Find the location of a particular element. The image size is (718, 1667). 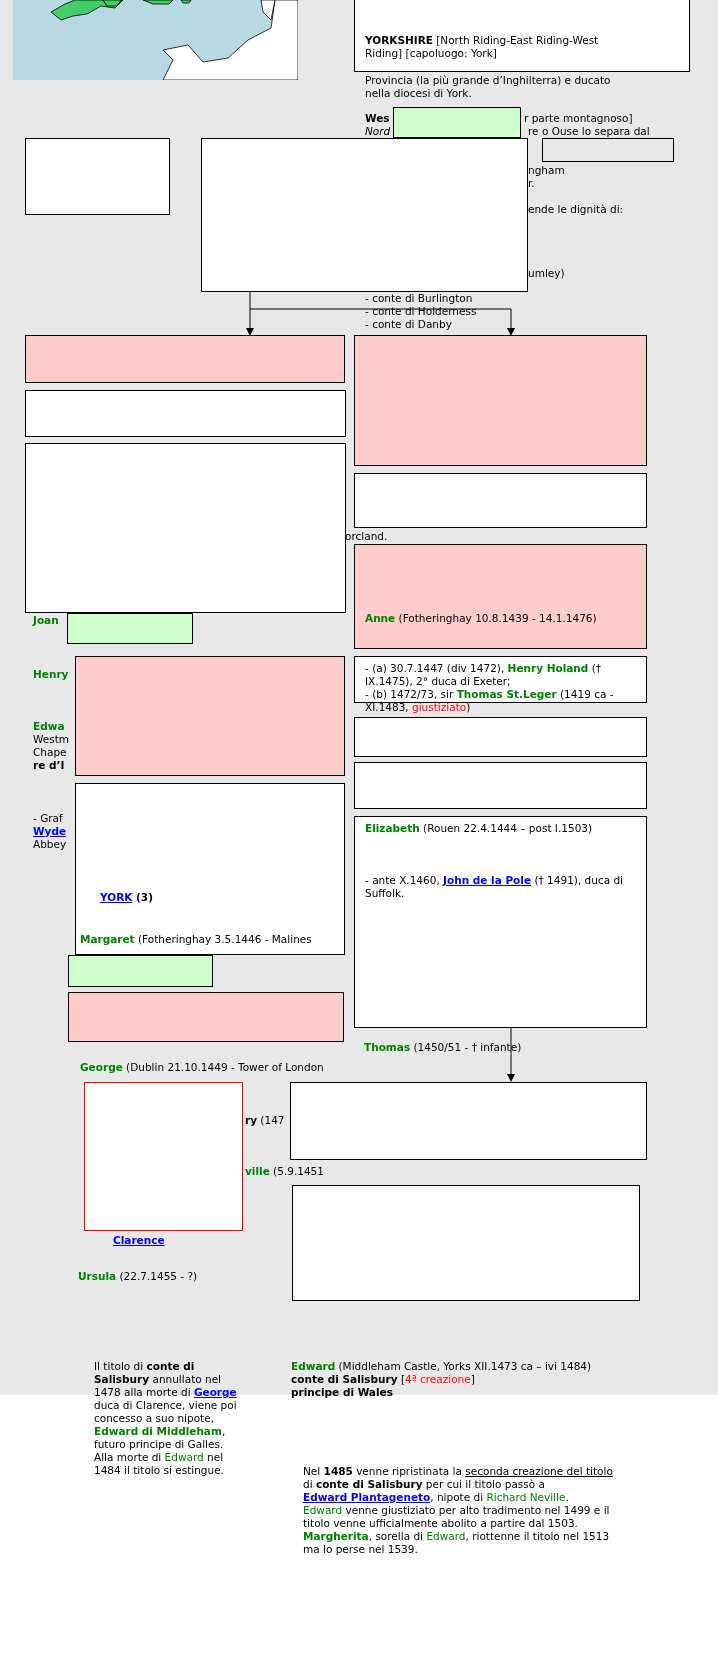

genealogy-text: Provincia (la più grande d’Inghilterra) e ducato nella diocesi di York. is located at coordinates (488, 87).